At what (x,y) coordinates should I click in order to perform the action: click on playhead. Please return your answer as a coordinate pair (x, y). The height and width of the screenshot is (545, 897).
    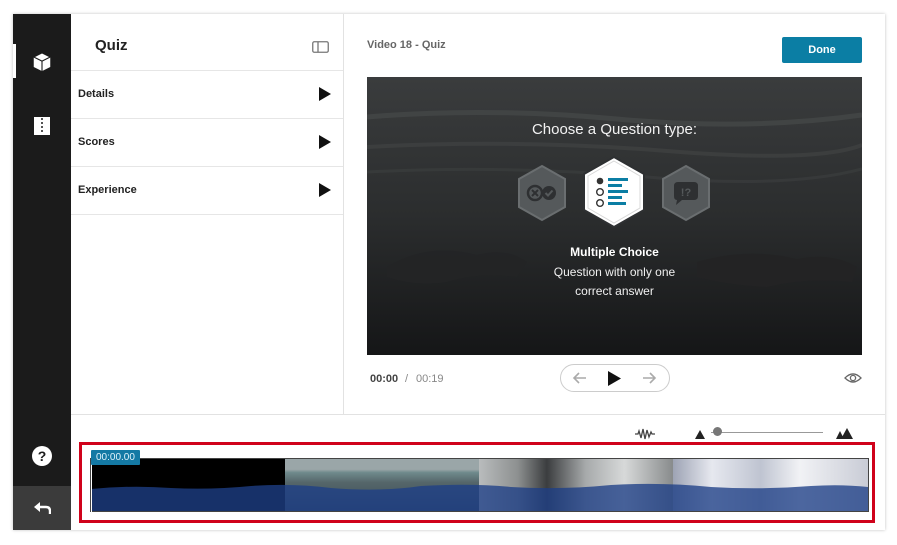
    Looking at the image, I should click on (91, 487).